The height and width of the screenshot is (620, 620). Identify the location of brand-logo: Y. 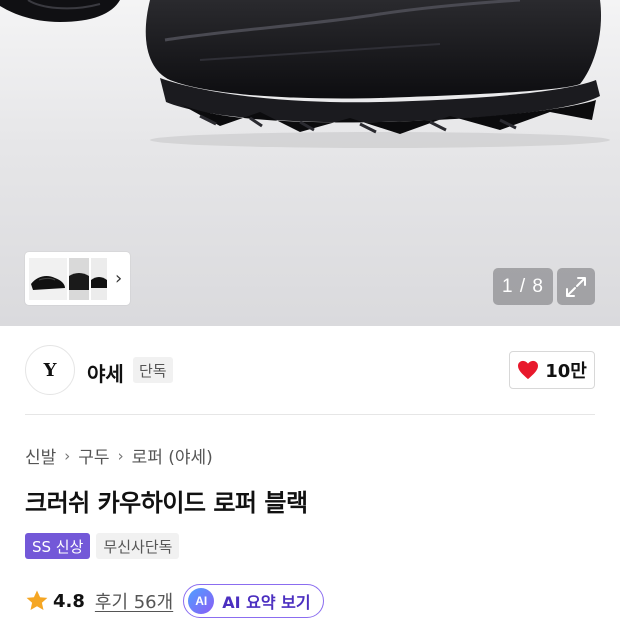
(50, 370).